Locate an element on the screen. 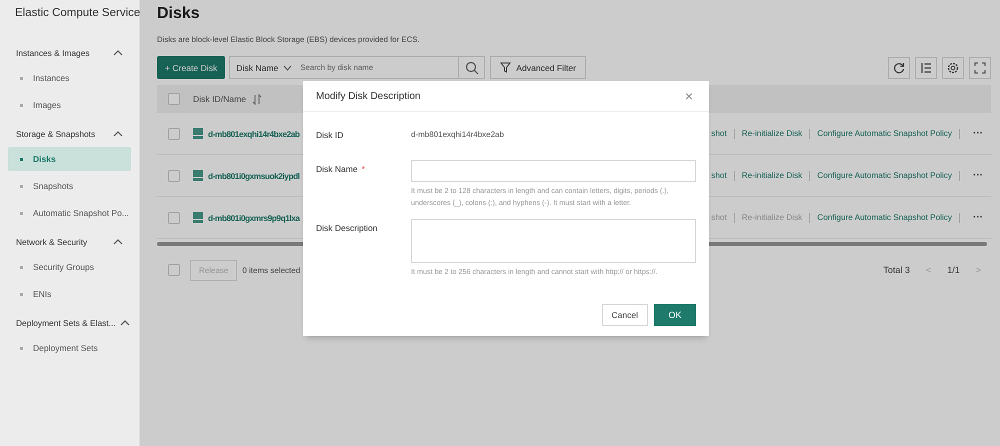 The height and width of the screenshot is (446, 1000). required-mark: * is located at coordinates (363, 169).